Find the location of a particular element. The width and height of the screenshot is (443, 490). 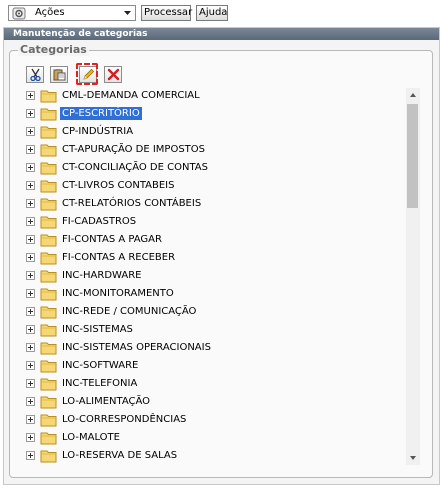

actions-select: Ações is located at coordinates (72, 13).